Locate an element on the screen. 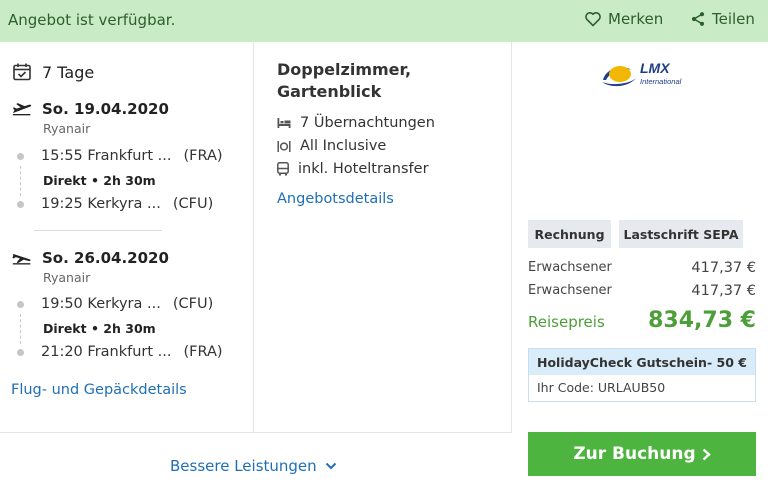 This screenshot has height=489, width=768. outbound-airline: Ryanair is located at coordinates (67, 128).